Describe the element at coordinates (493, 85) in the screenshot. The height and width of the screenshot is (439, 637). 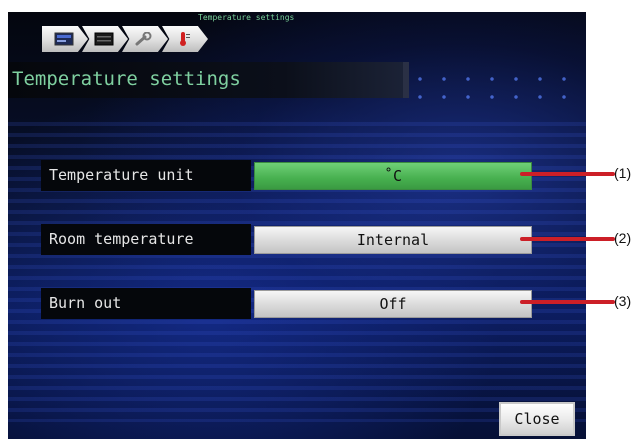
I see `background-dots` at that location.